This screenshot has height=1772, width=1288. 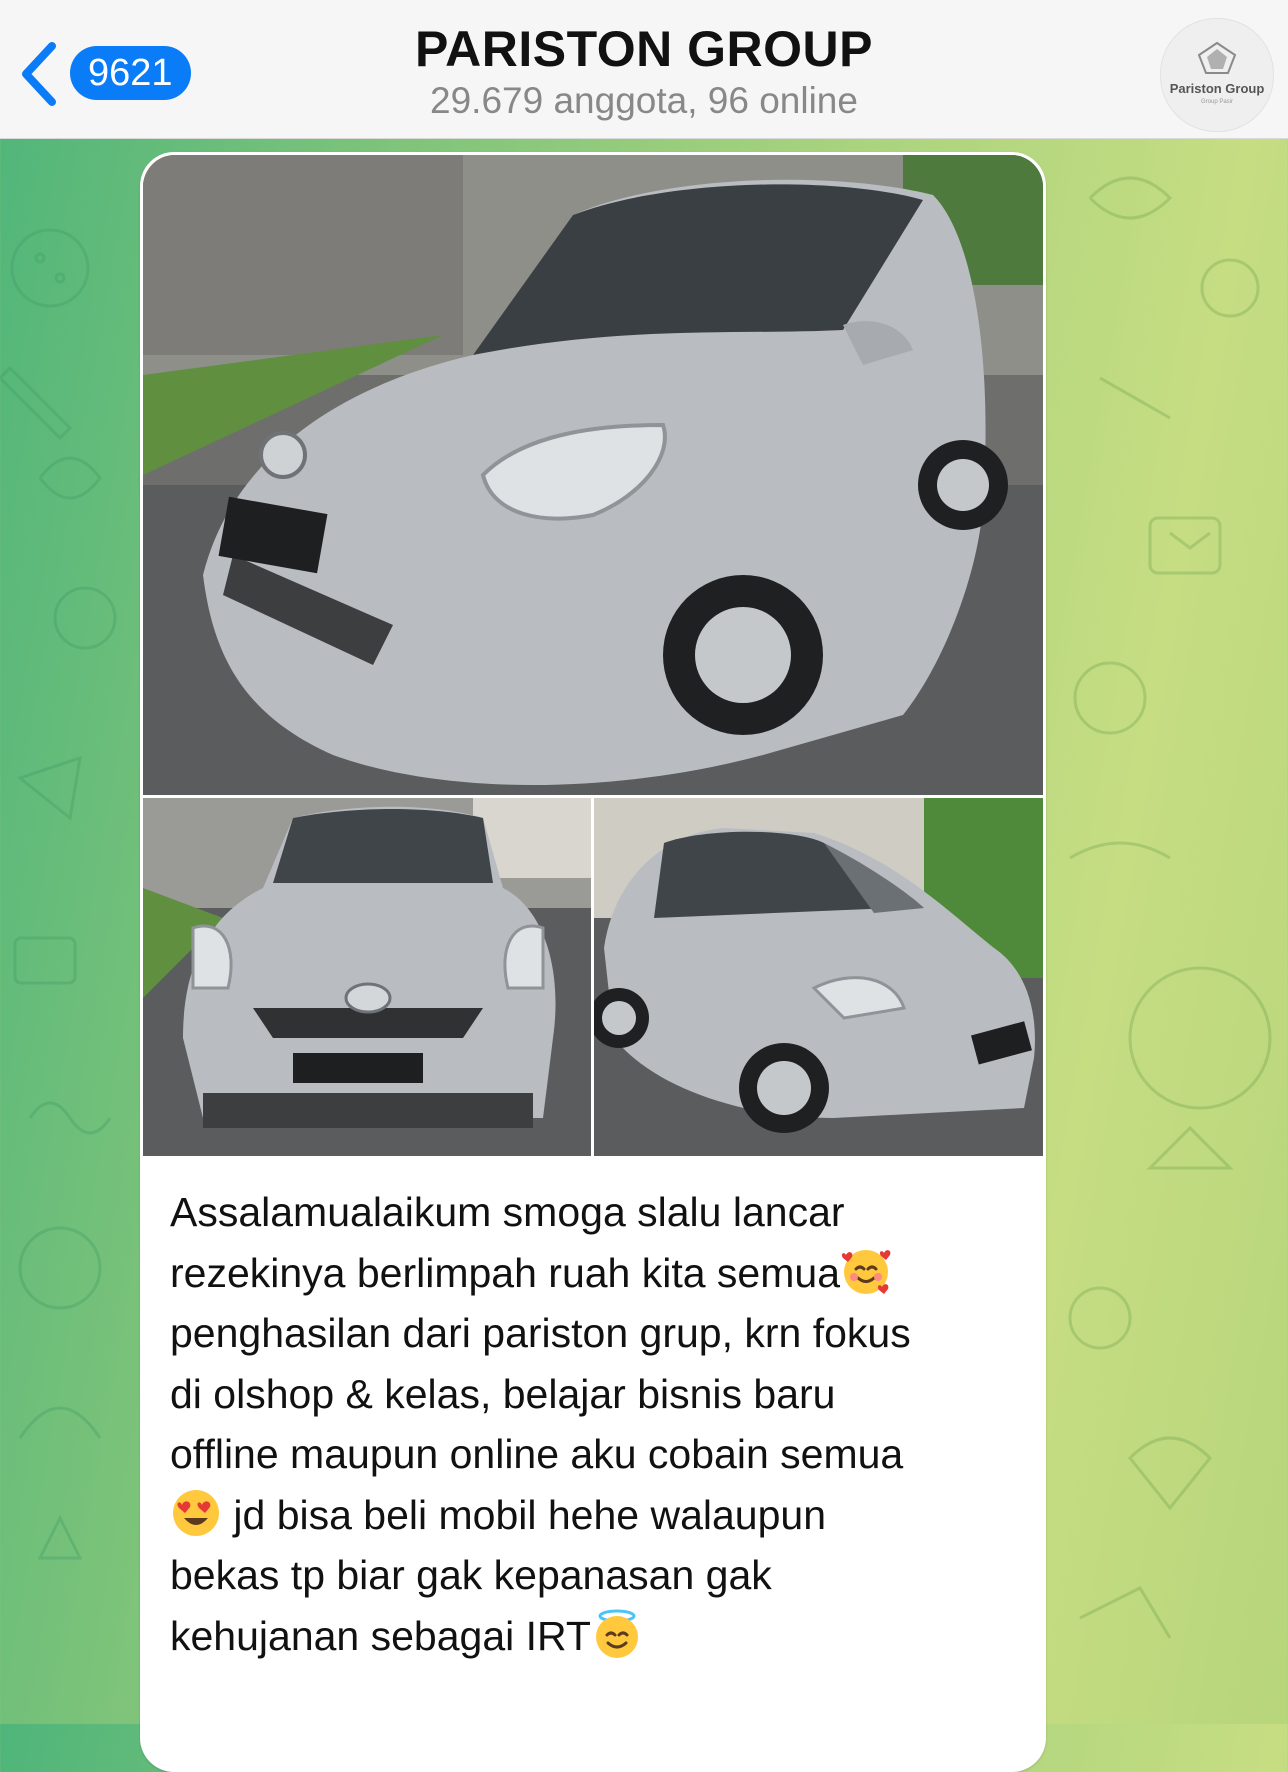 What do you see at coordinates (503, 1393) in the screenshot?
I see `caption-line: di olshop & kelas, belajar bisnis baru` at bounding box center [503, 1393].